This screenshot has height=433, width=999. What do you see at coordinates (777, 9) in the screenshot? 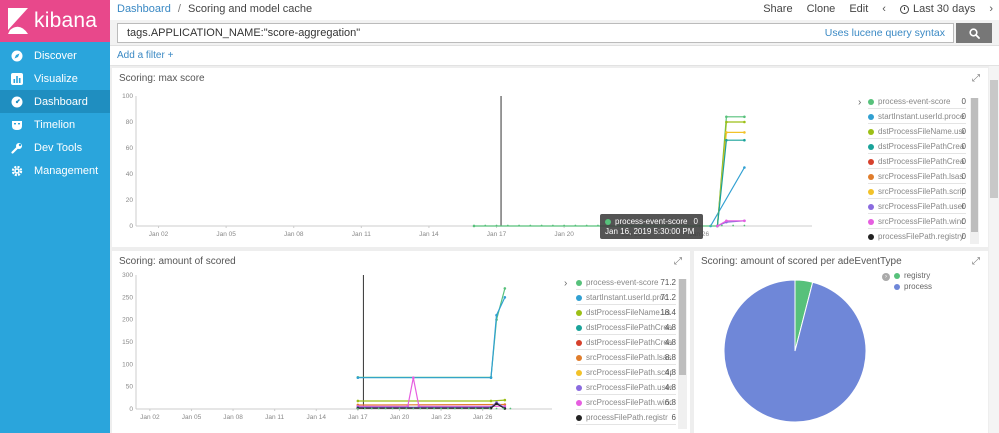
I see `share-button: Share` at bounding box center [777, 9].